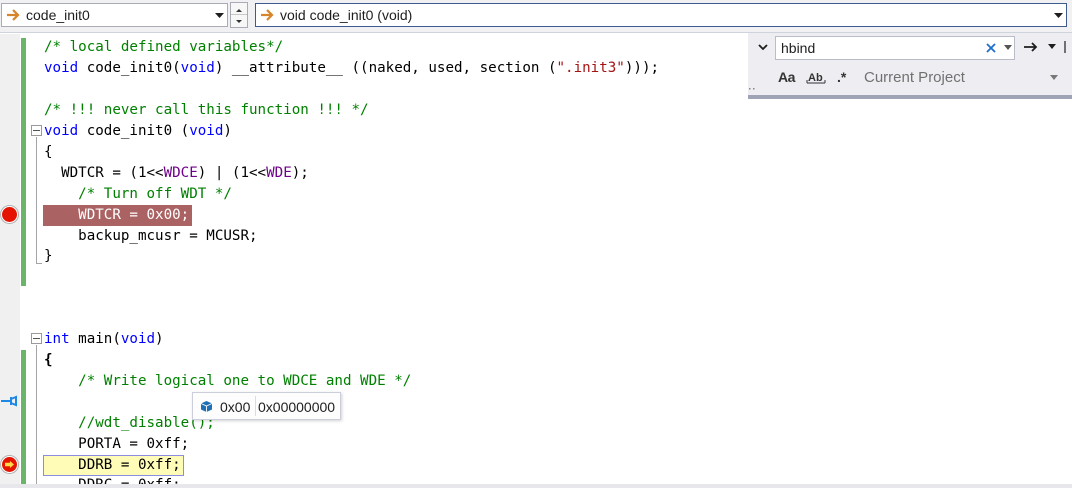  Describe the element at coordinates (129, 68) in the screenshot. I see `identifier: code_init0(` at that location.